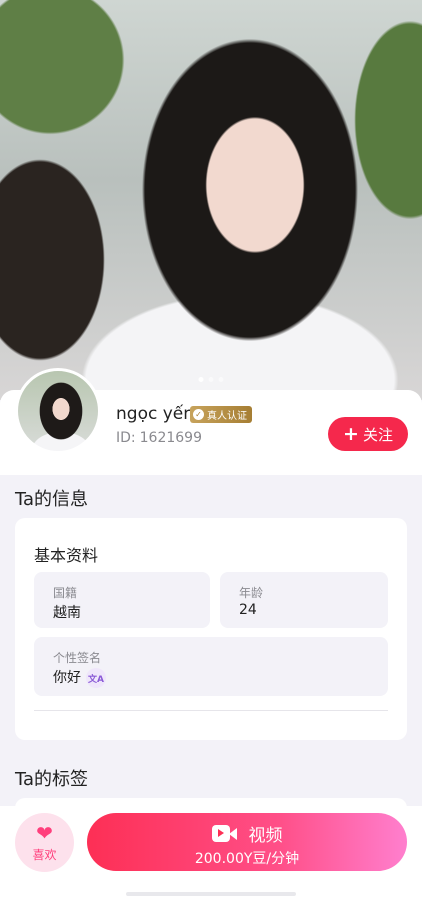  I want to click on user-id-value: 1621699, so click(170, 438).